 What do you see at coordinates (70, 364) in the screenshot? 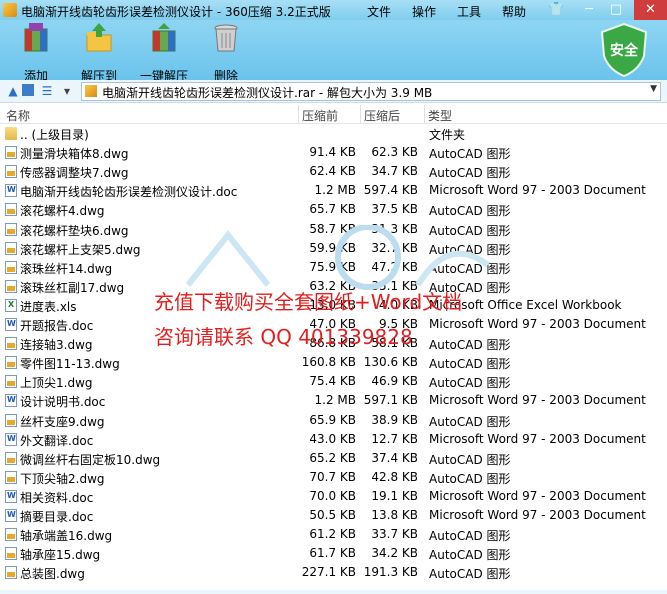
I see `file-name: 零件图11-13.dwg` at bounding box center [70, 364].